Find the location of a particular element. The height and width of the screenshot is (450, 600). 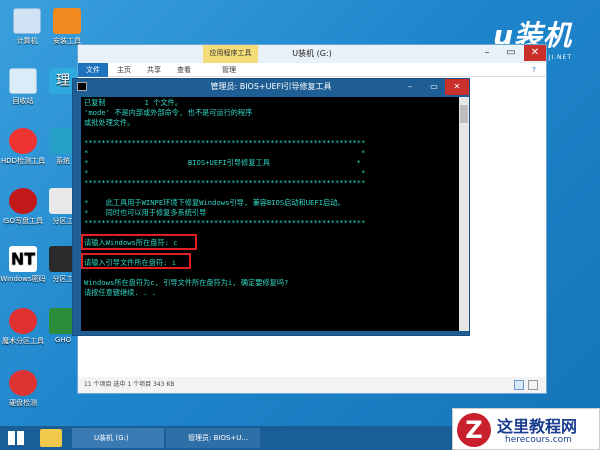

windows-password-icon: NT is located at coordinates (23, 259).